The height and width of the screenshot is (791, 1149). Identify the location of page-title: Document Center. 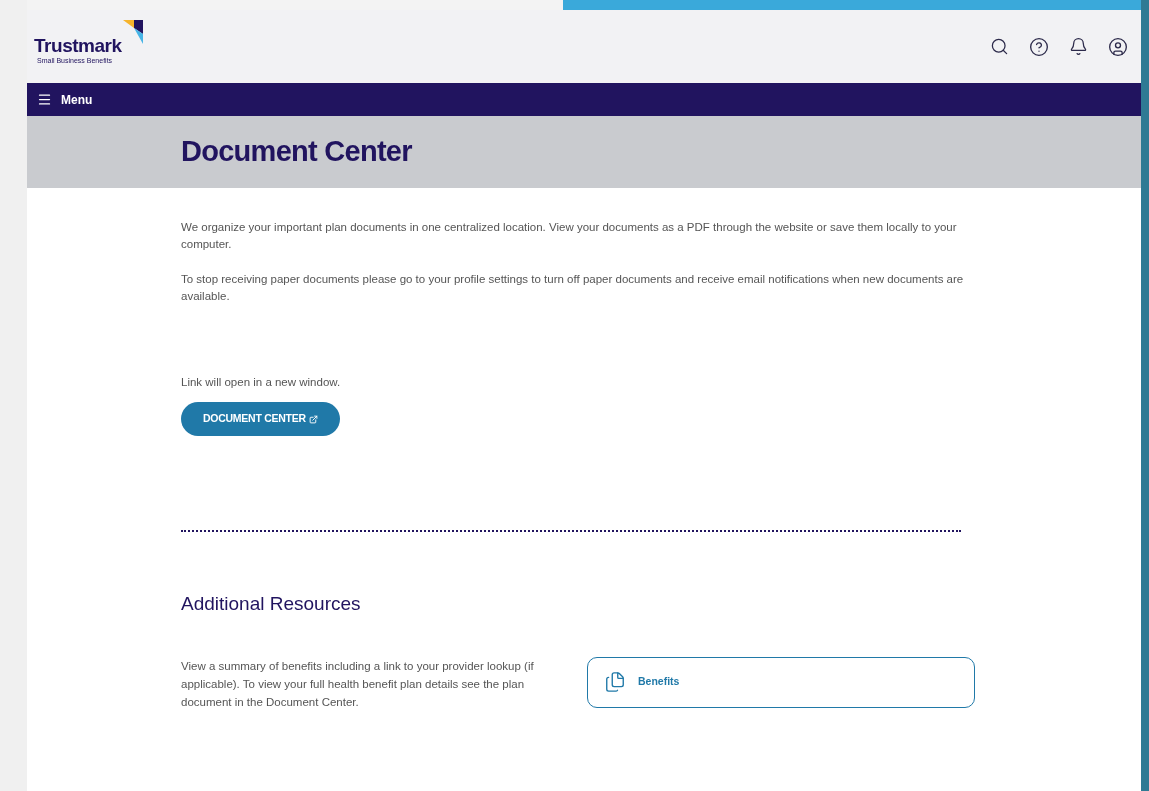
(296, 152).